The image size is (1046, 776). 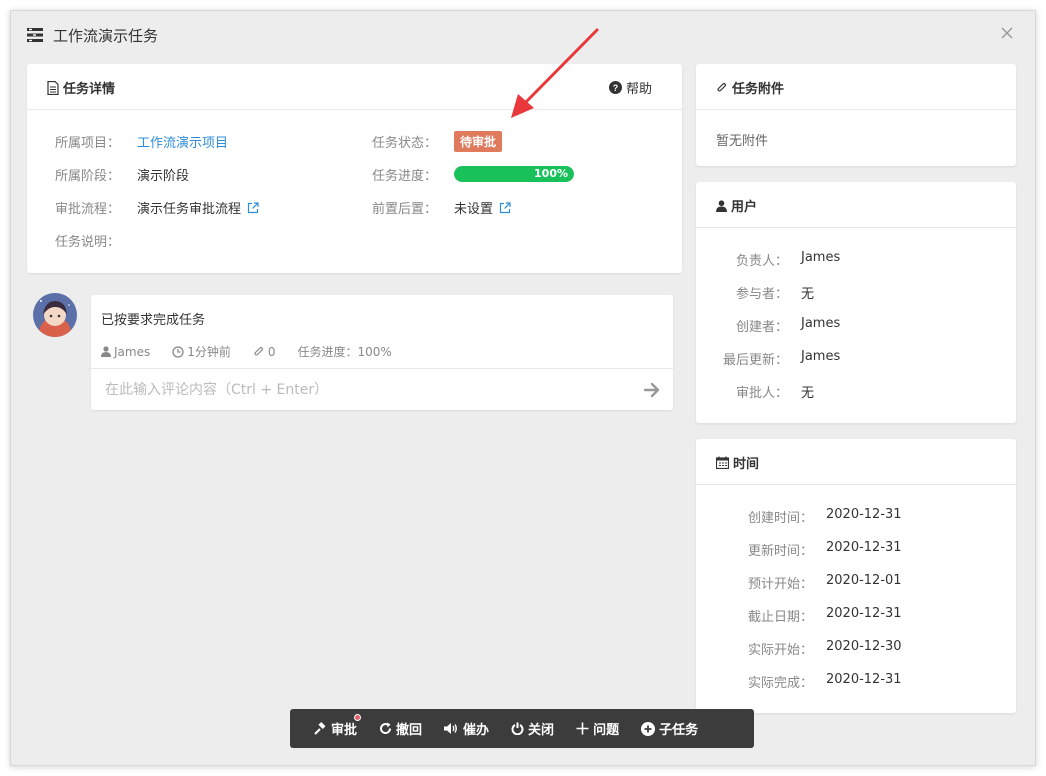 What do you see at coordinates (856, 462) in the screenshot?
I see `times-header: 时间` at bounding box center [856, 462].